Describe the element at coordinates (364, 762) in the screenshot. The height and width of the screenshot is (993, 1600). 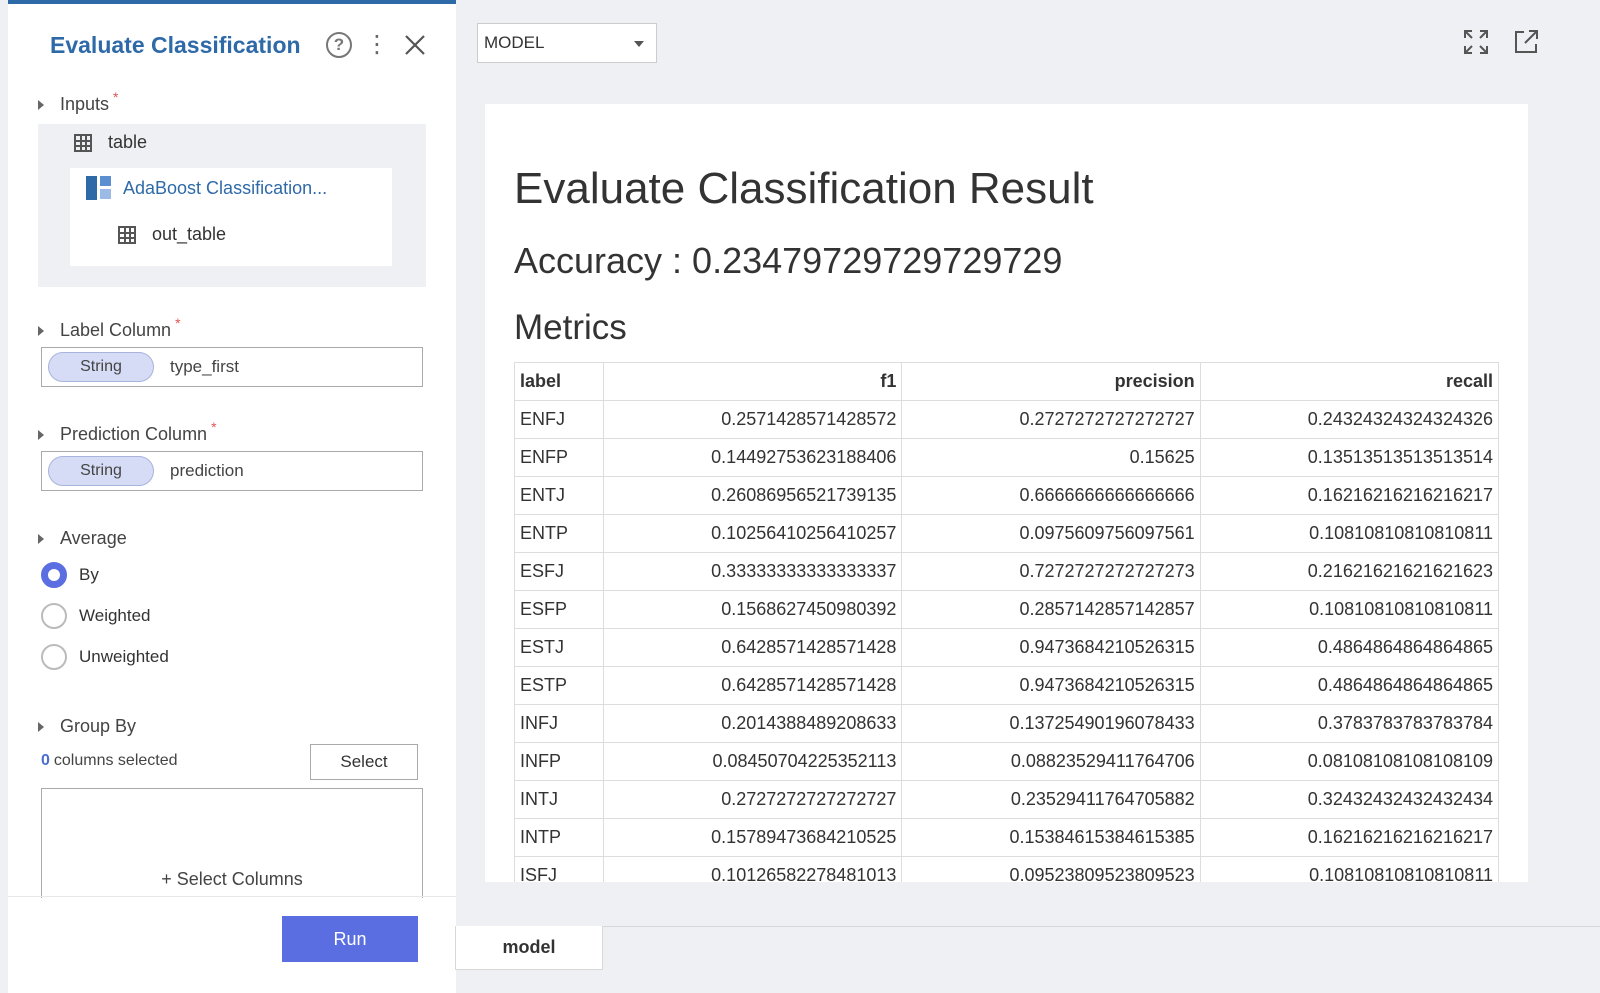
I see `group-by-select-button: Select` at that location.